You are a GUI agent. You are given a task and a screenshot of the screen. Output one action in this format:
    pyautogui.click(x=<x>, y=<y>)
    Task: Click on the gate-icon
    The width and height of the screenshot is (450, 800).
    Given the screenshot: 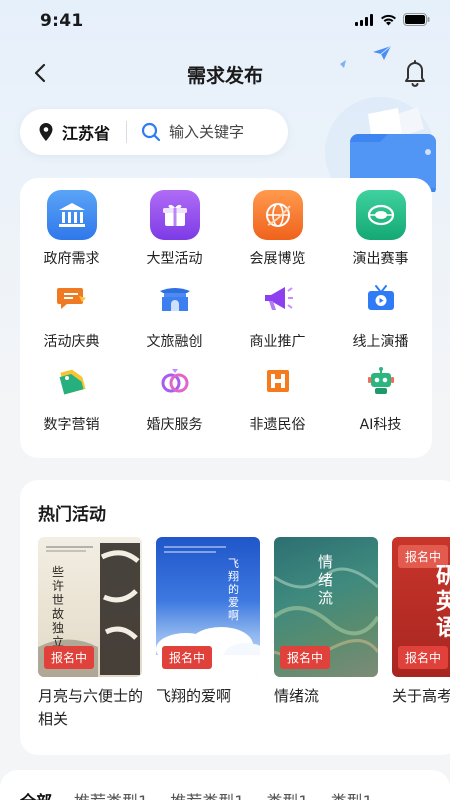 What is the action you would take?
    pyautogui.click(x=174, y=298)
    